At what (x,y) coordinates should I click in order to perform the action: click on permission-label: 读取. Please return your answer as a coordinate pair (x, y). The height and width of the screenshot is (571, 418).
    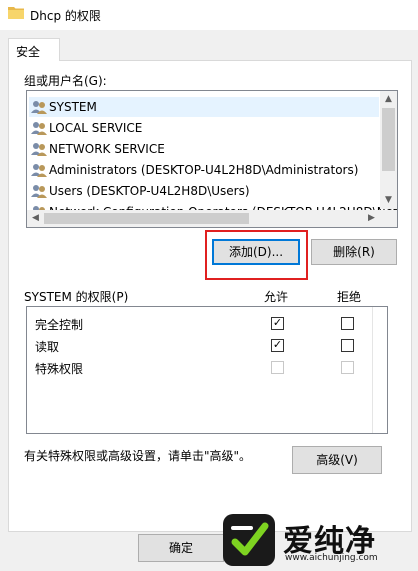
    Looking at the image, I should click on (47, 347).